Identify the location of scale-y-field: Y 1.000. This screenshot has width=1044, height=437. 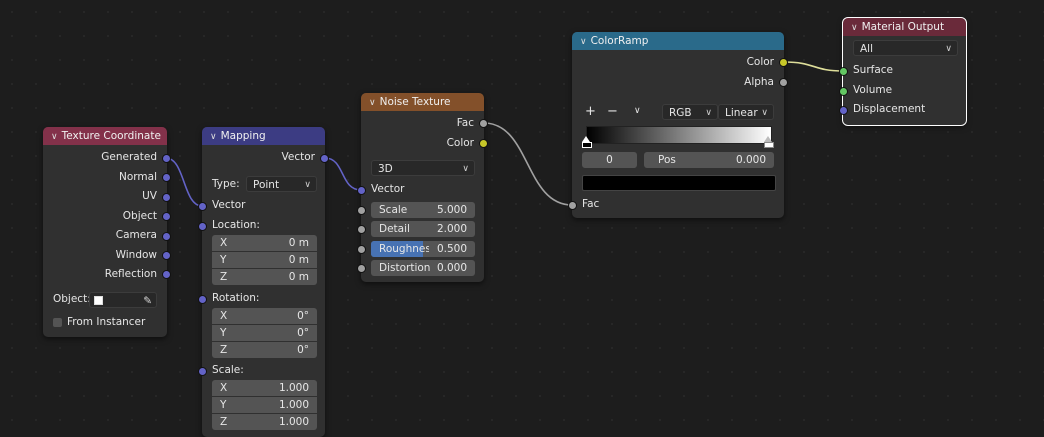
(264, 405).